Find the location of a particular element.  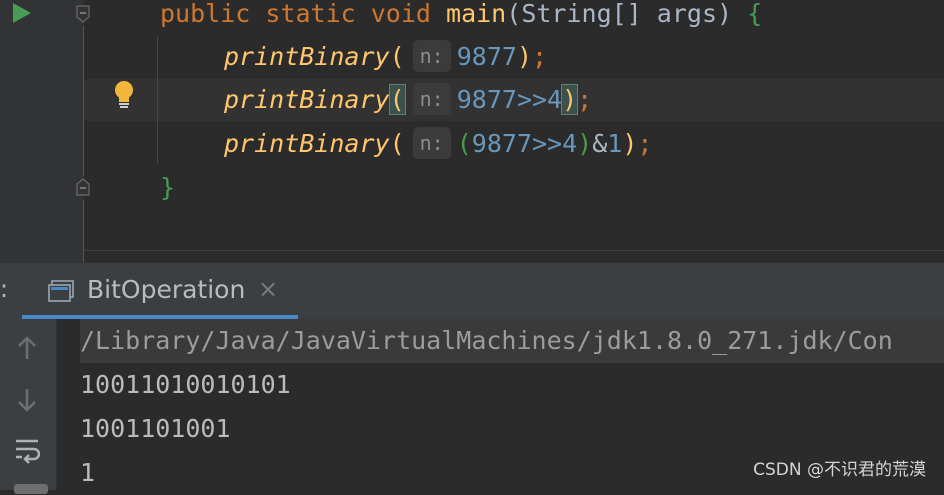

fold-open-icon is located at coordinates (83, 14).